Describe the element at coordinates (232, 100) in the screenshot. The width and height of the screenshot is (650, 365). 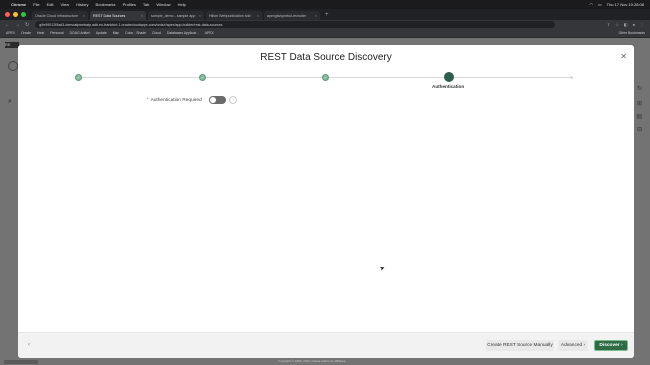
I see `help-icon: ?` at that location.